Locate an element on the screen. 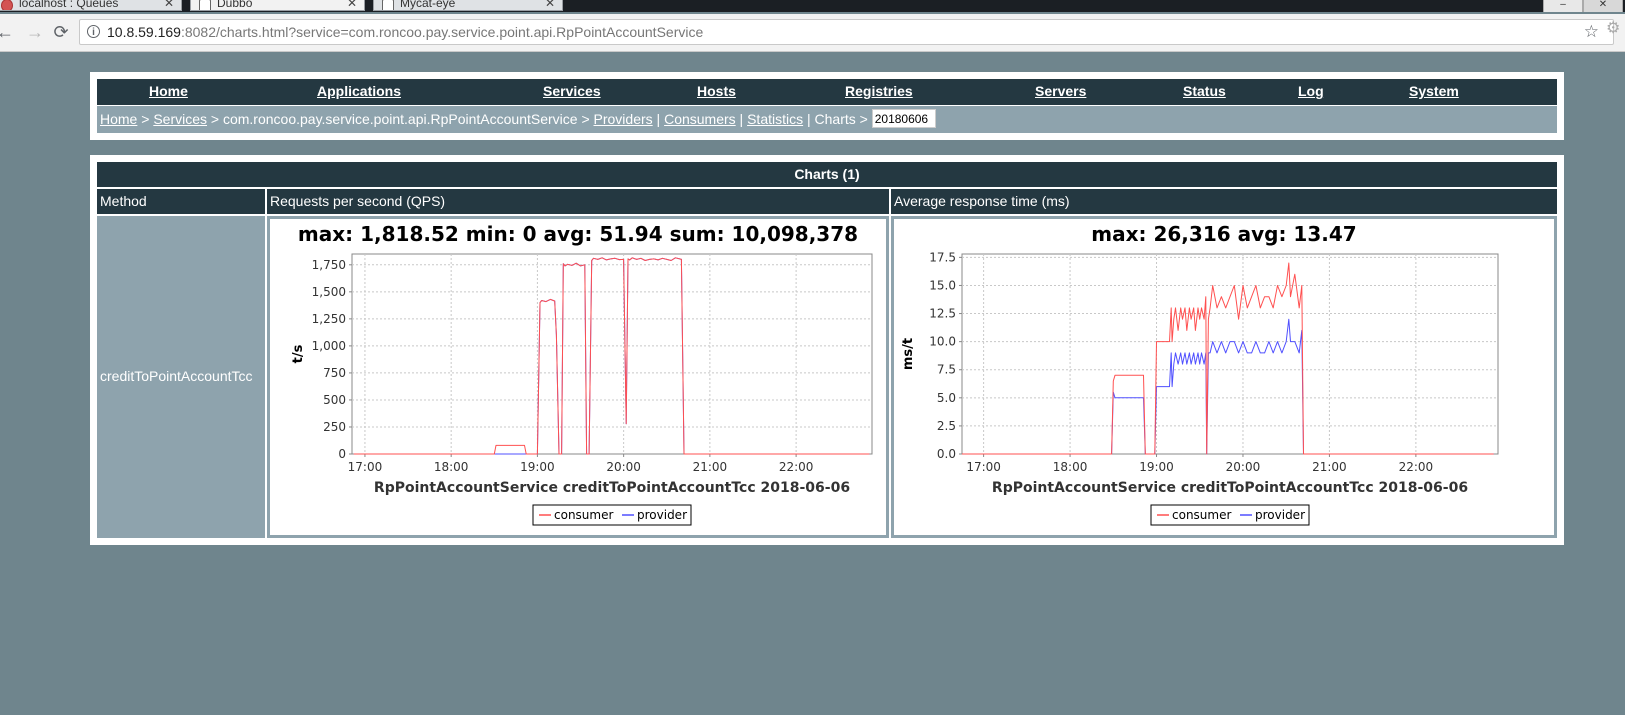 This screenshot has width=1625, height=715. extension-icon: ⚙ is located at coordinates (1613, 28).